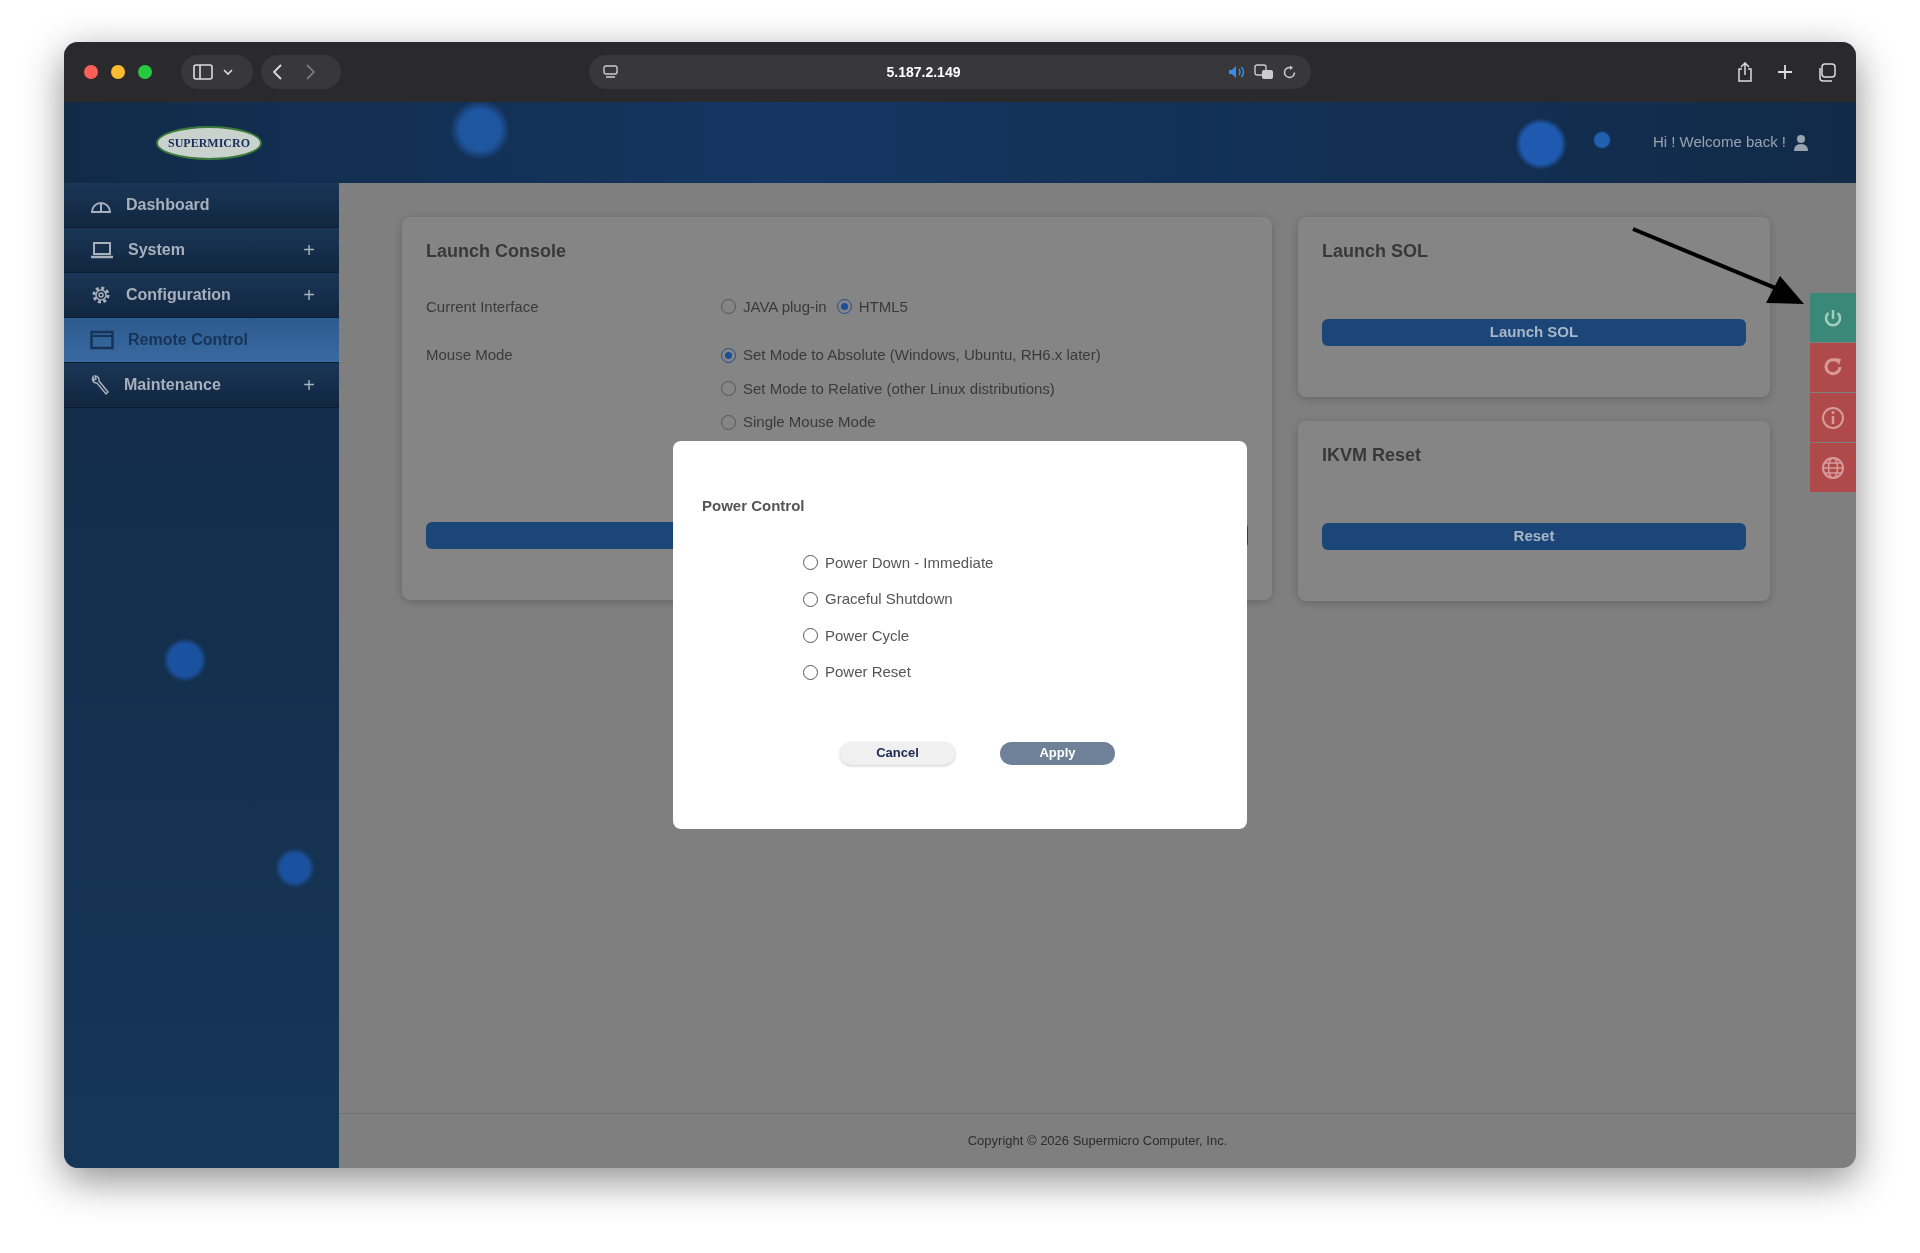 The image size is (1920, 1253). Describe the element at coordinates (1719, 142) in the screenshot. I see `greeting-text: Hi ! Welcome back !` at that location.